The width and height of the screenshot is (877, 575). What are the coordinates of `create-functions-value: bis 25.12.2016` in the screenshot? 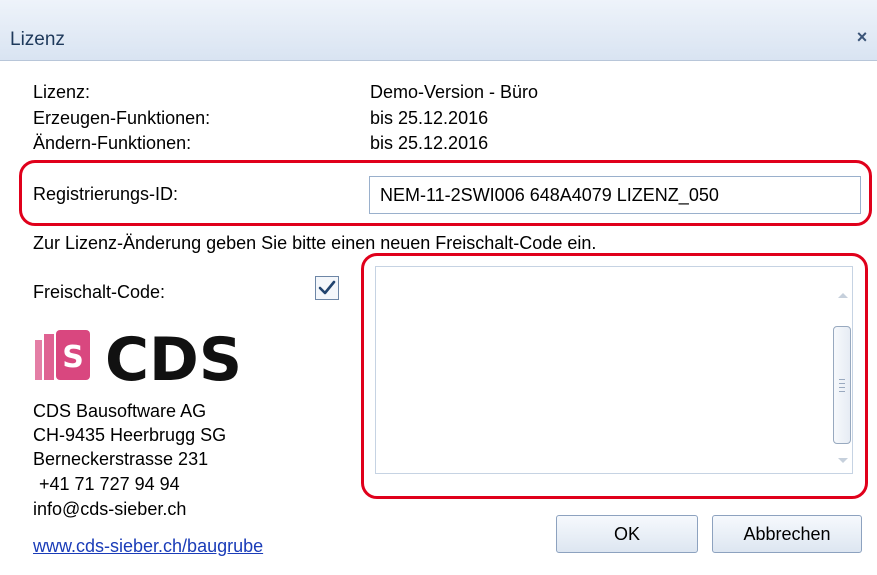 It's located at (429, 118).